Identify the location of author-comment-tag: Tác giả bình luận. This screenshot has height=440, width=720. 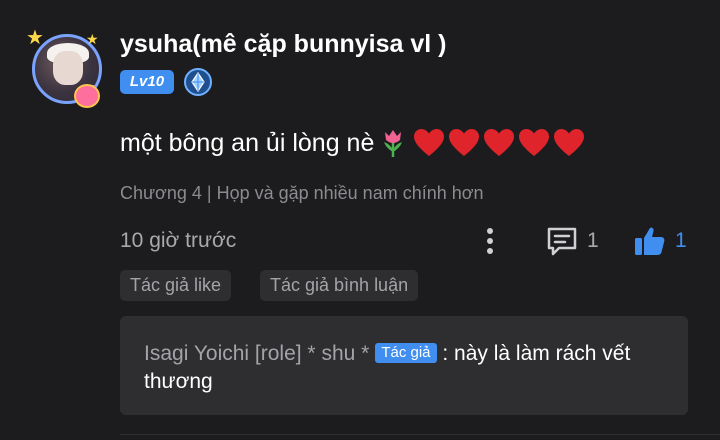
(339, 285).